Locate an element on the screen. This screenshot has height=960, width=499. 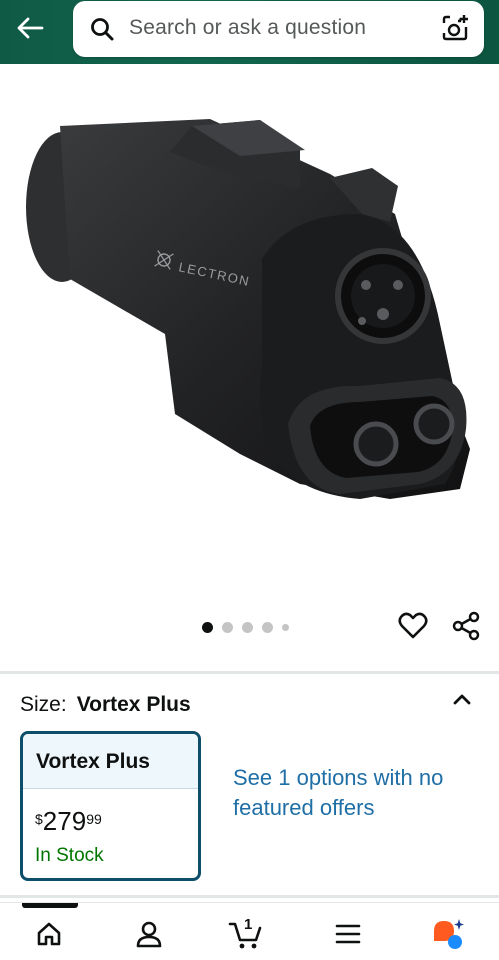
stock-status: In Stock is located at coordinates (69, 855).